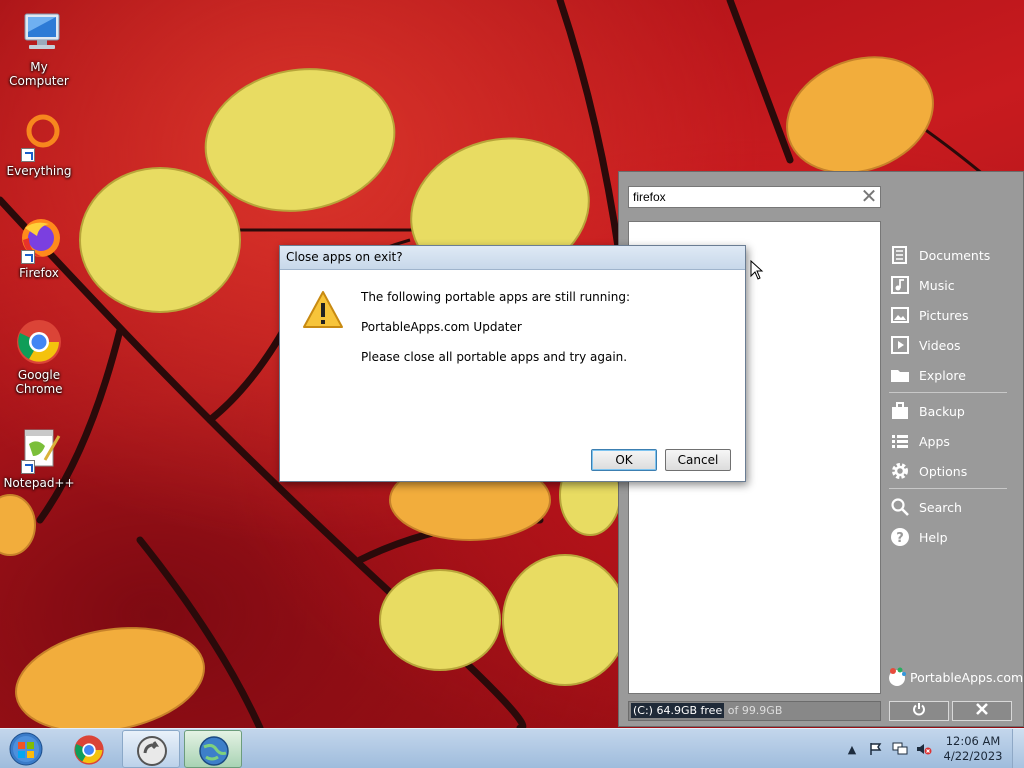 This screenshot has height=768, width=1024. What do you see at coordinates (888, 748) in the screenshot?
I see `system-tray: ▲` at bounding box center [888, 748].